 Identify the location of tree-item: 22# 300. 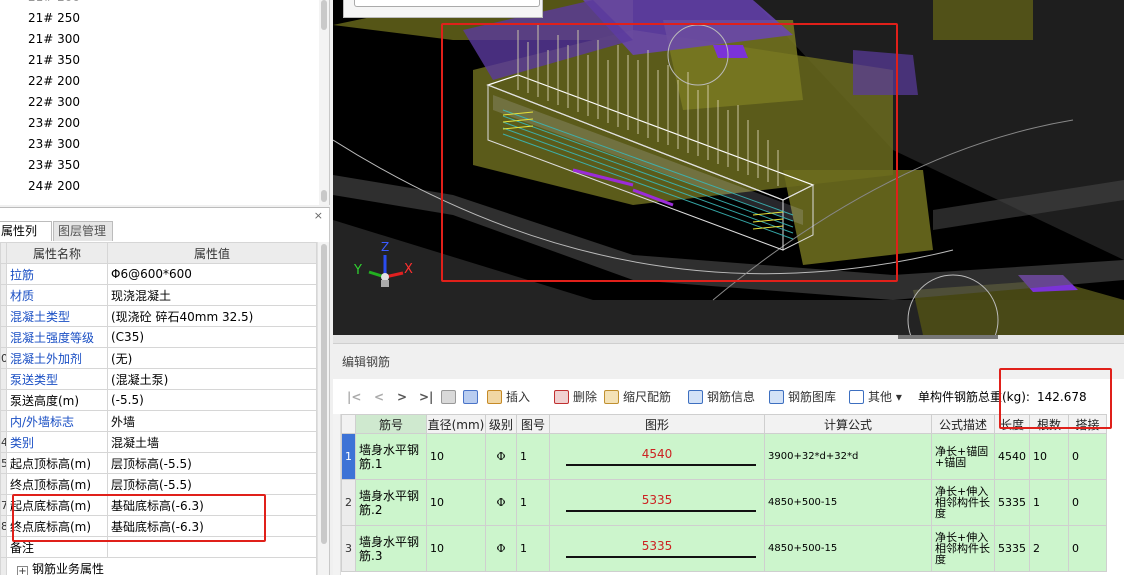
(54, 102).